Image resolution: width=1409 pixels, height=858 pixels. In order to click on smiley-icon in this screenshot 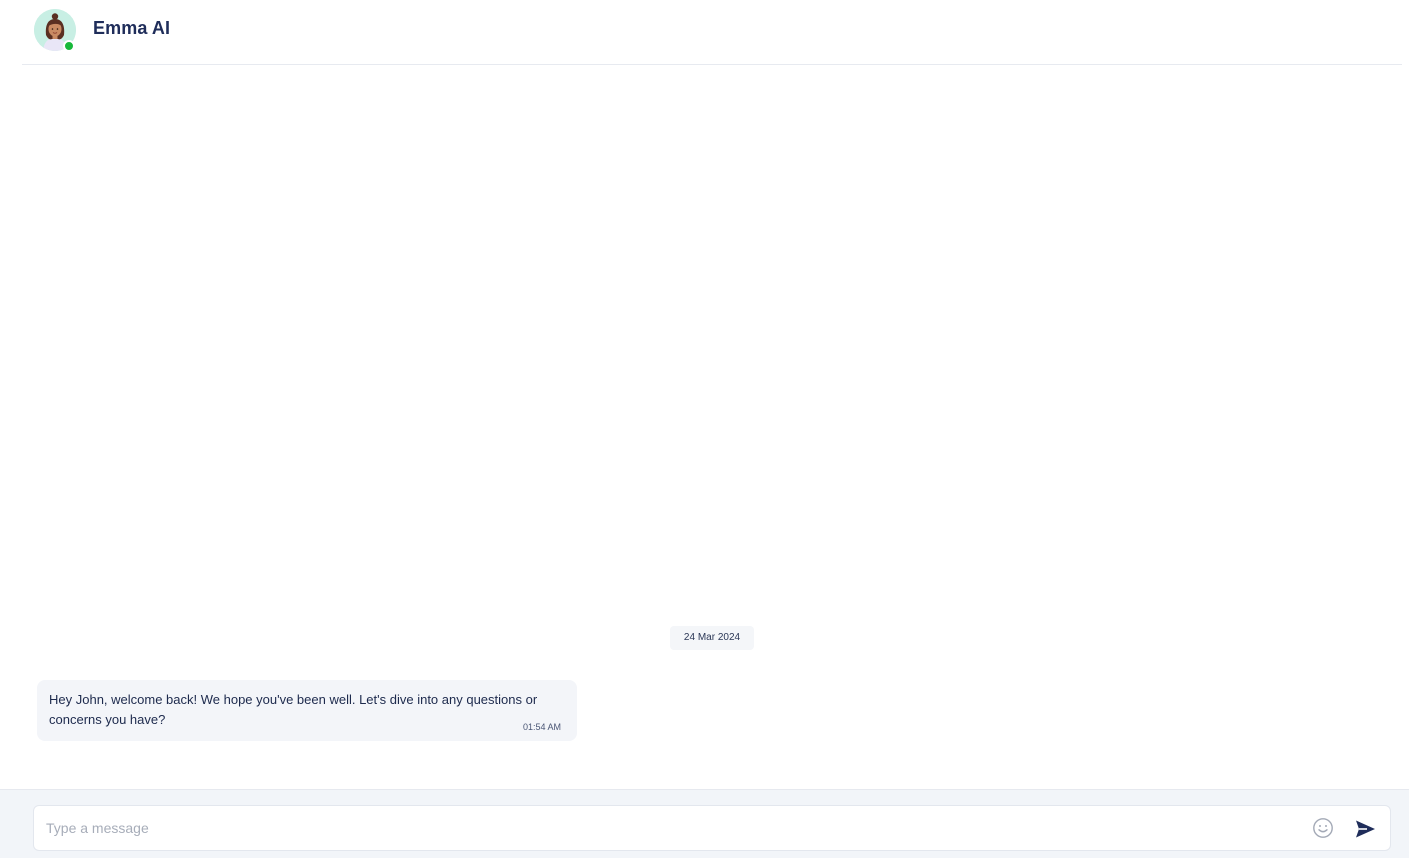, I will do `click(1323, 828)`.